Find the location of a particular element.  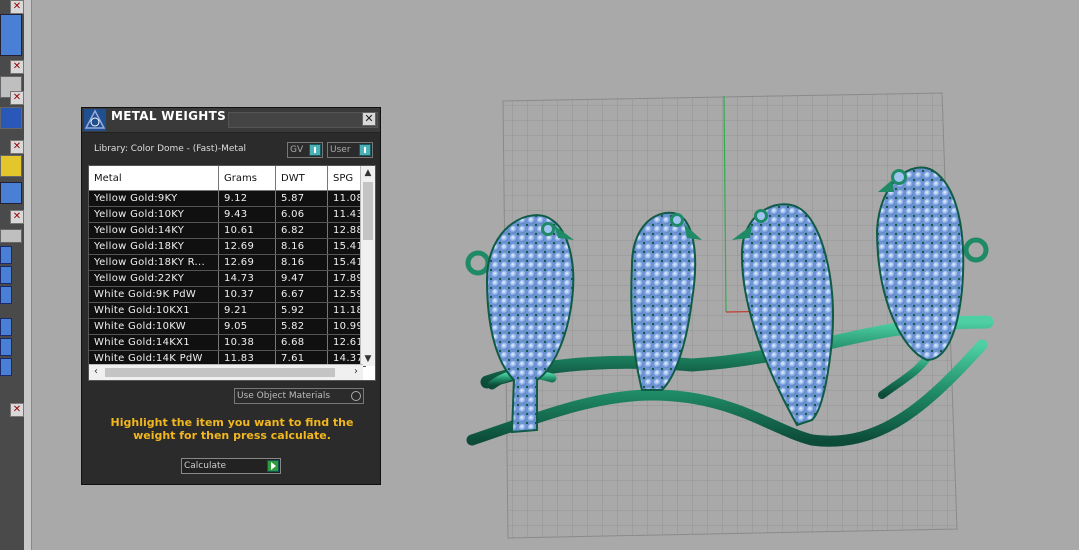

toggle-icon is located at coordinates (356, 396).